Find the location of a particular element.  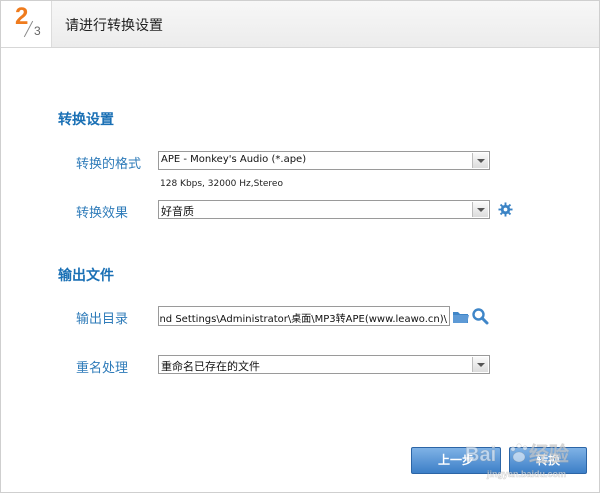

step-total: 3 is located at coordinates (37, 31).